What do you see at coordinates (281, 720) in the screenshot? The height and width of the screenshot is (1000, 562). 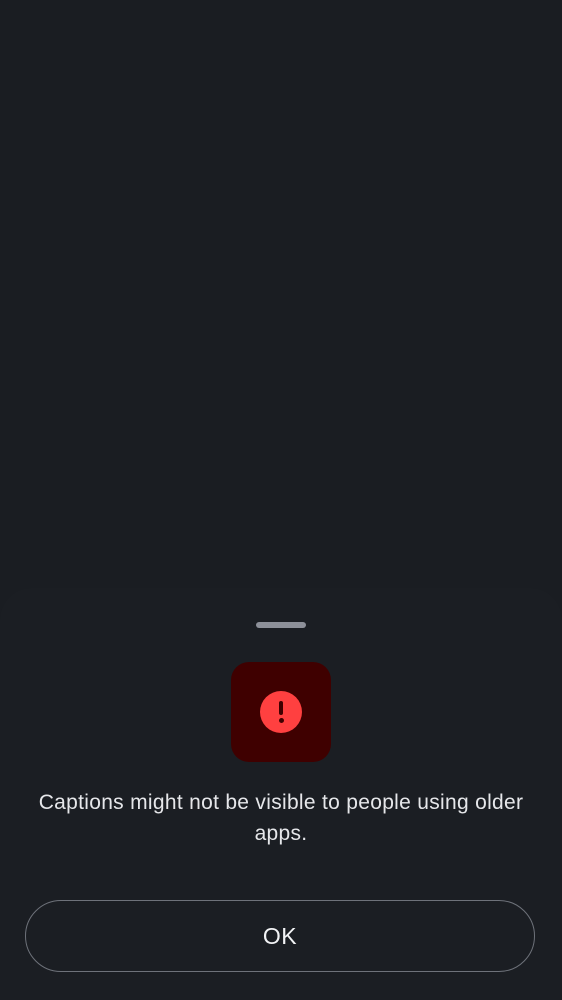 I see `exclamation-dot` at bounding box center [281, 720].